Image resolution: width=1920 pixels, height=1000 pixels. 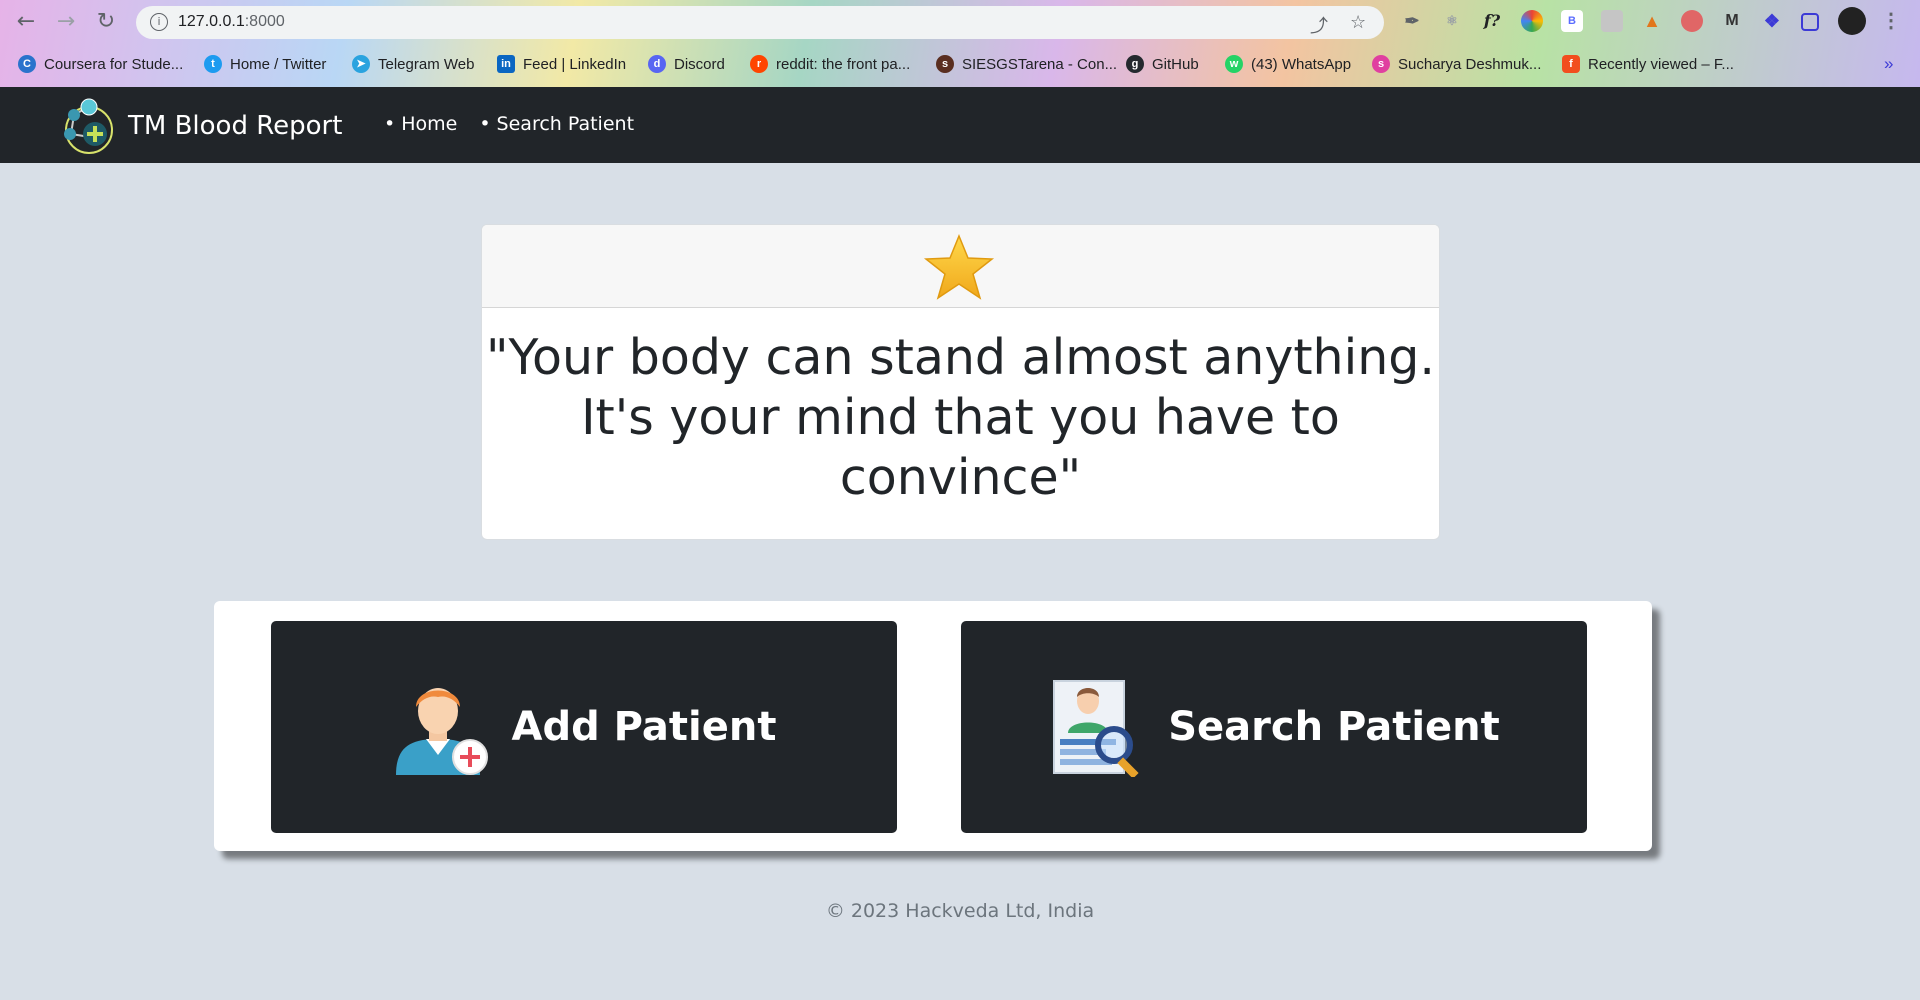 I want to click on footer-copyright: © 2023 Hackveda Ltd, India, so click(x=960, y=911).